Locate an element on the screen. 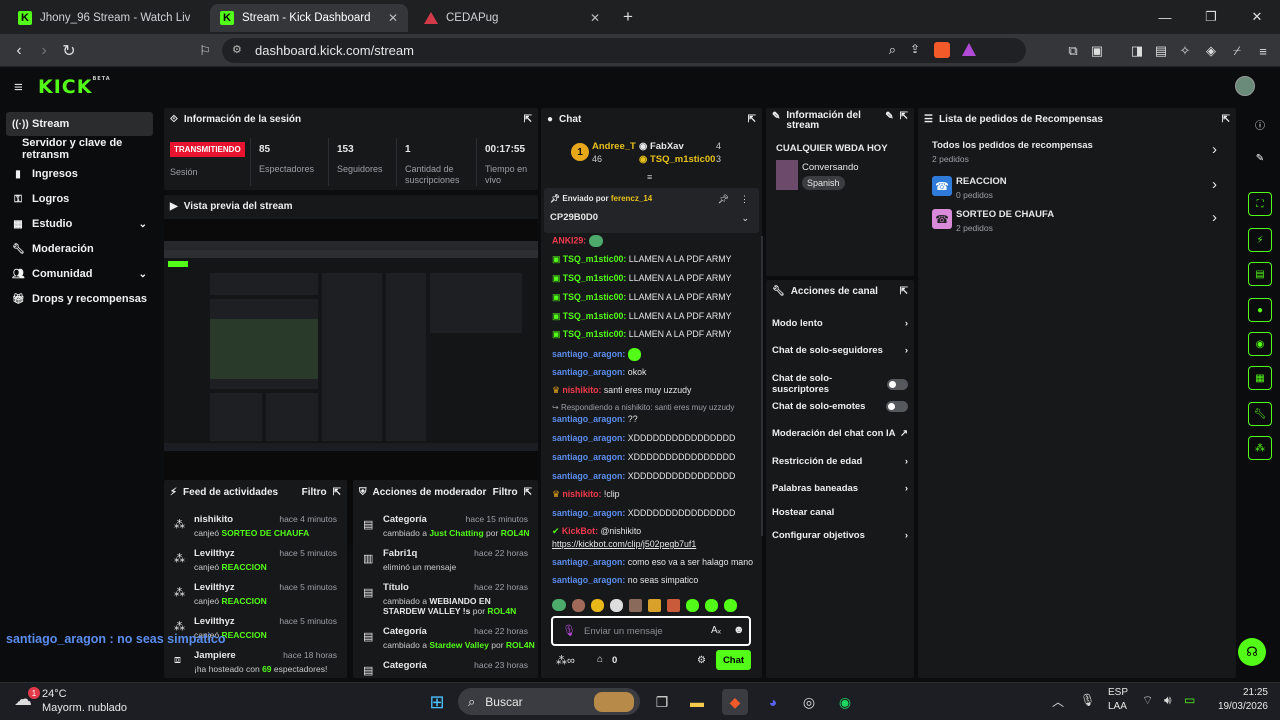  vpn-icon: ◈ is located at coordinates (1211, 51).